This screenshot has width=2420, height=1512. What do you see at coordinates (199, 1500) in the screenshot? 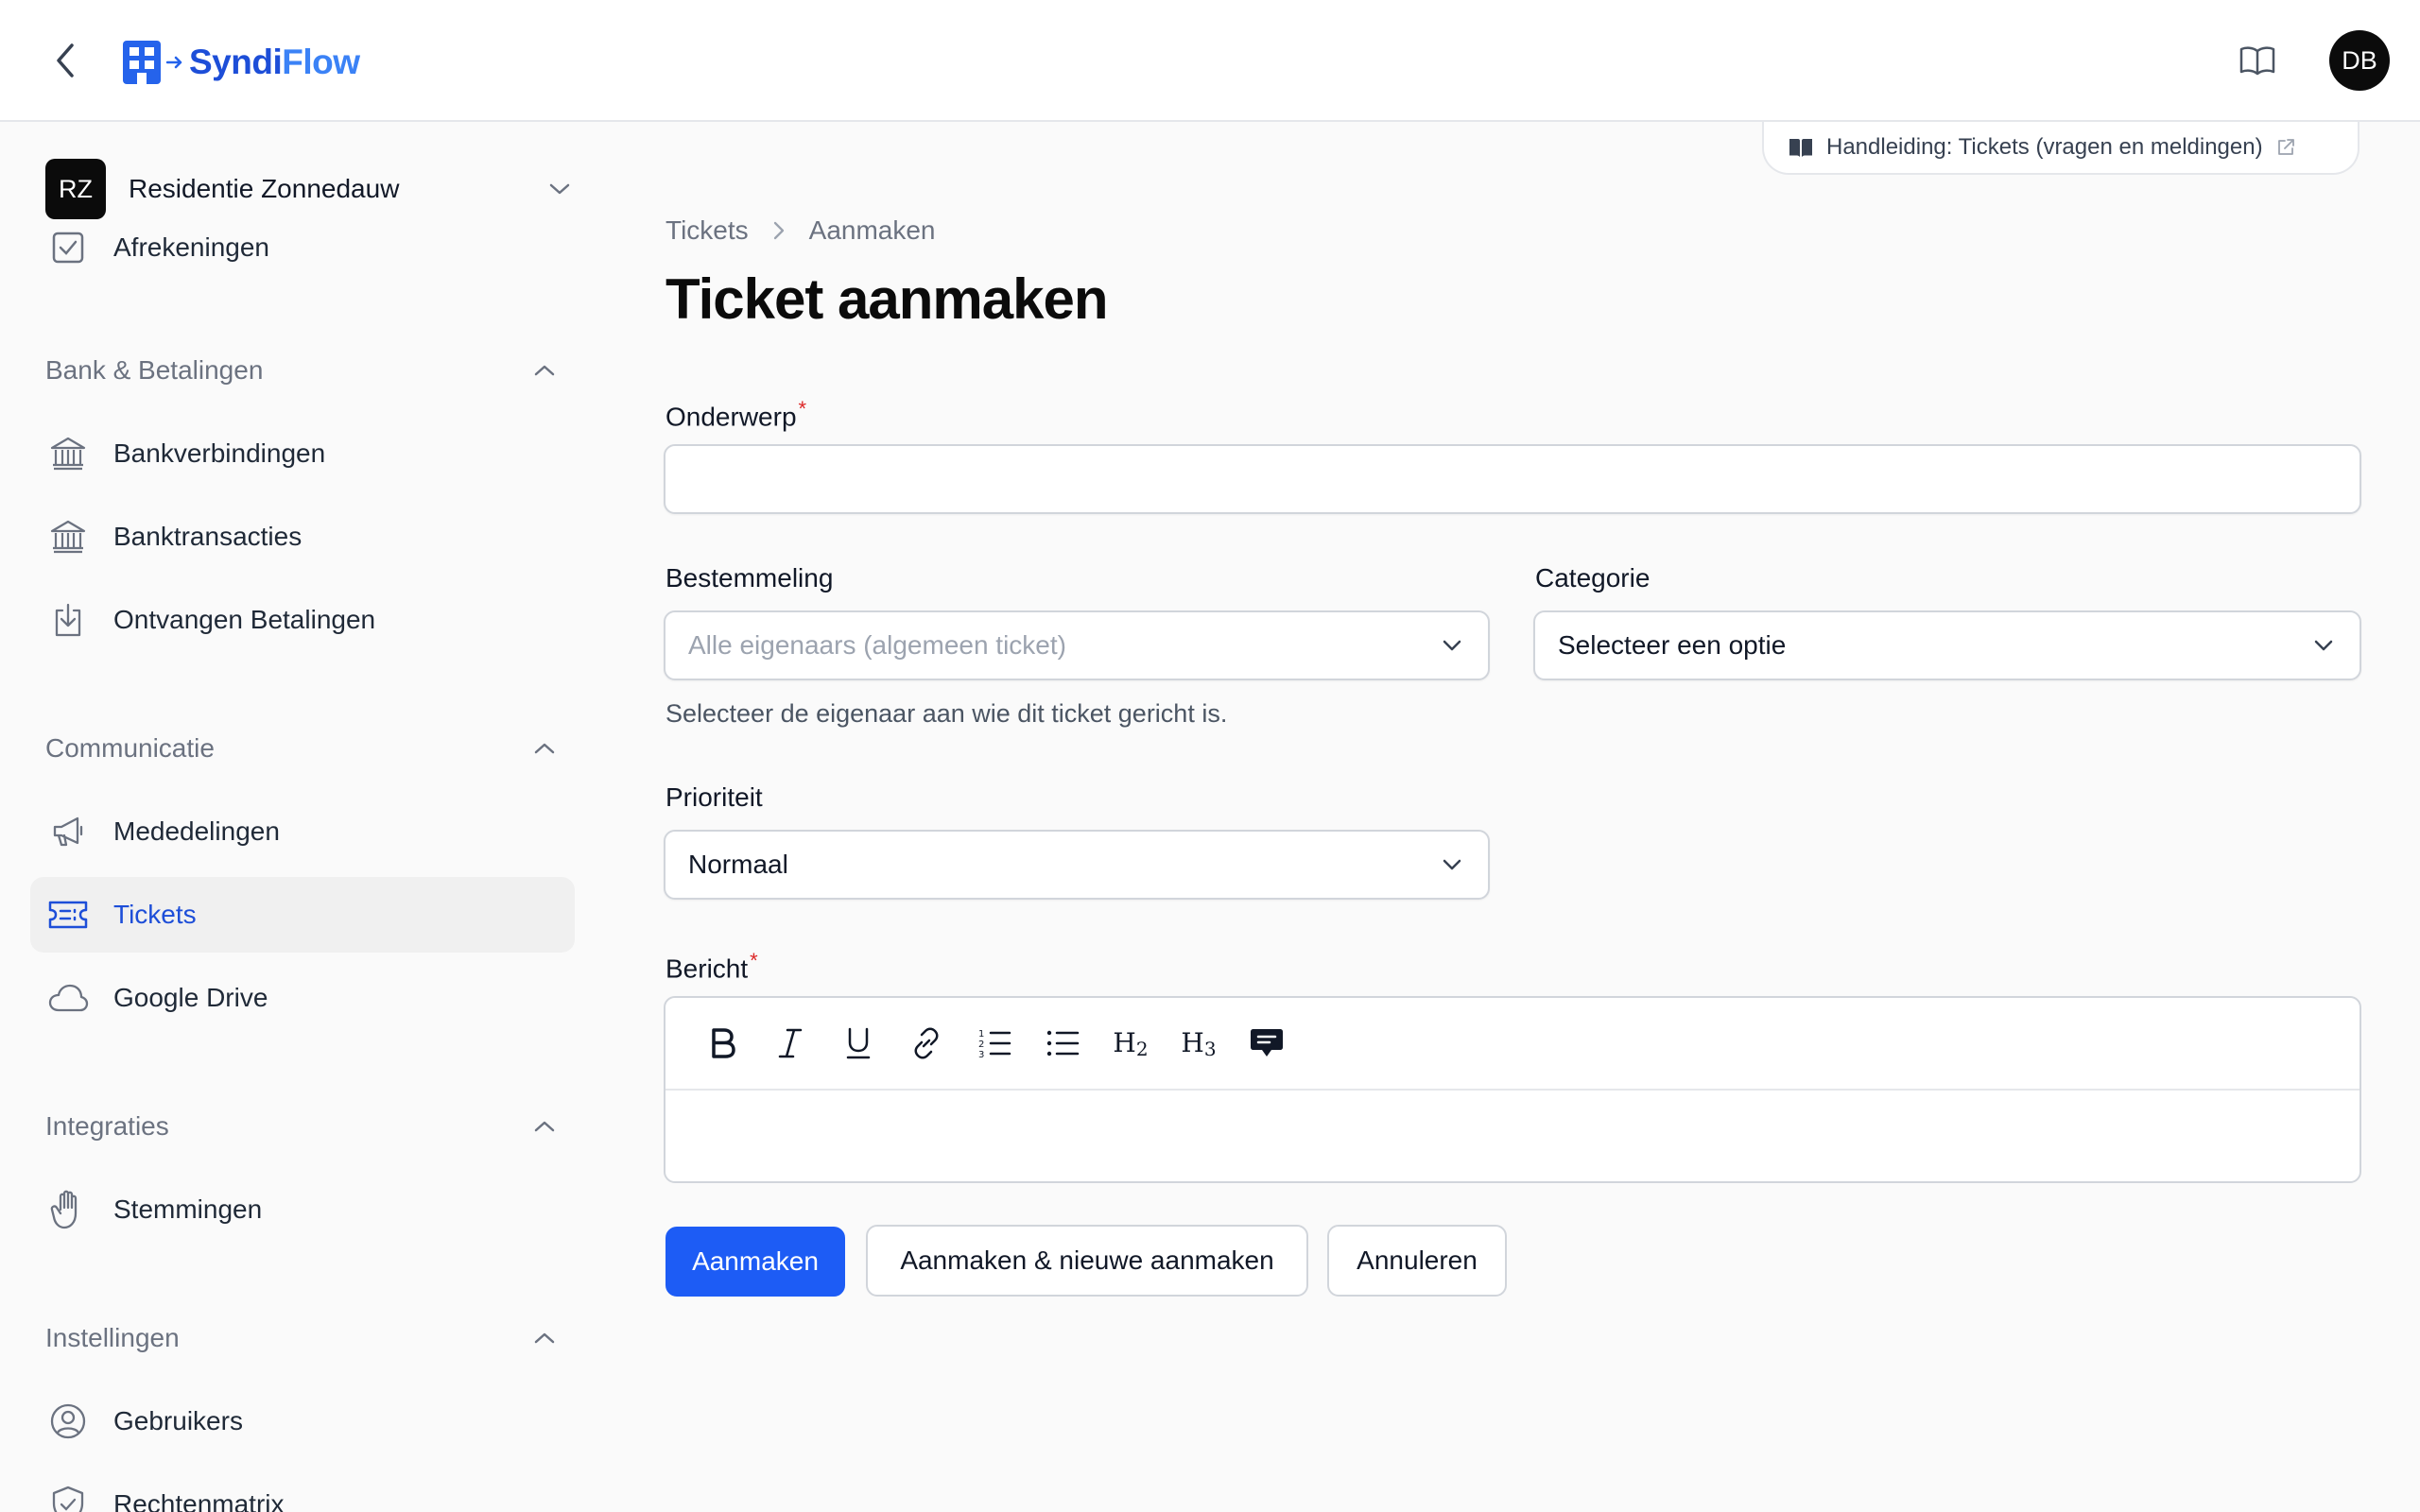
I see `sidebar-item-label: Rechtenmatrix` at bounding box center [199, 1500].